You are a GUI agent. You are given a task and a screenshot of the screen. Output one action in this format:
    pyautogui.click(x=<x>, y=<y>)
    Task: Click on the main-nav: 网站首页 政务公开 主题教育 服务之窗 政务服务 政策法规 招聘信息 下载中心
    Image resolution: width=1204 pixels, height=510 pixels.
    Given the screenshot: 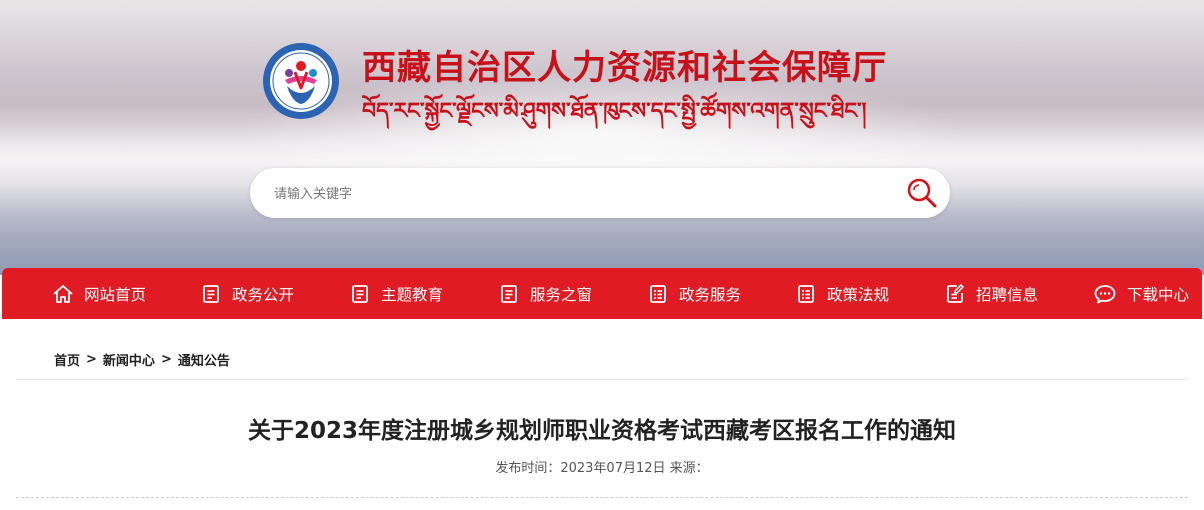 What is the action you would take?
    pyautogui.click(x=602, y=293)
    